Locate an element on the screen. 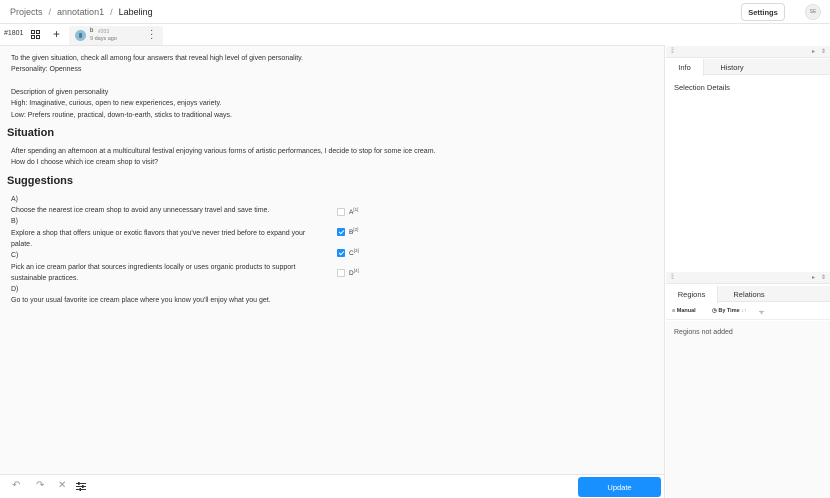 This screenshot has height=498, width=830. update-button: Update is located at coordinates (619, 487).